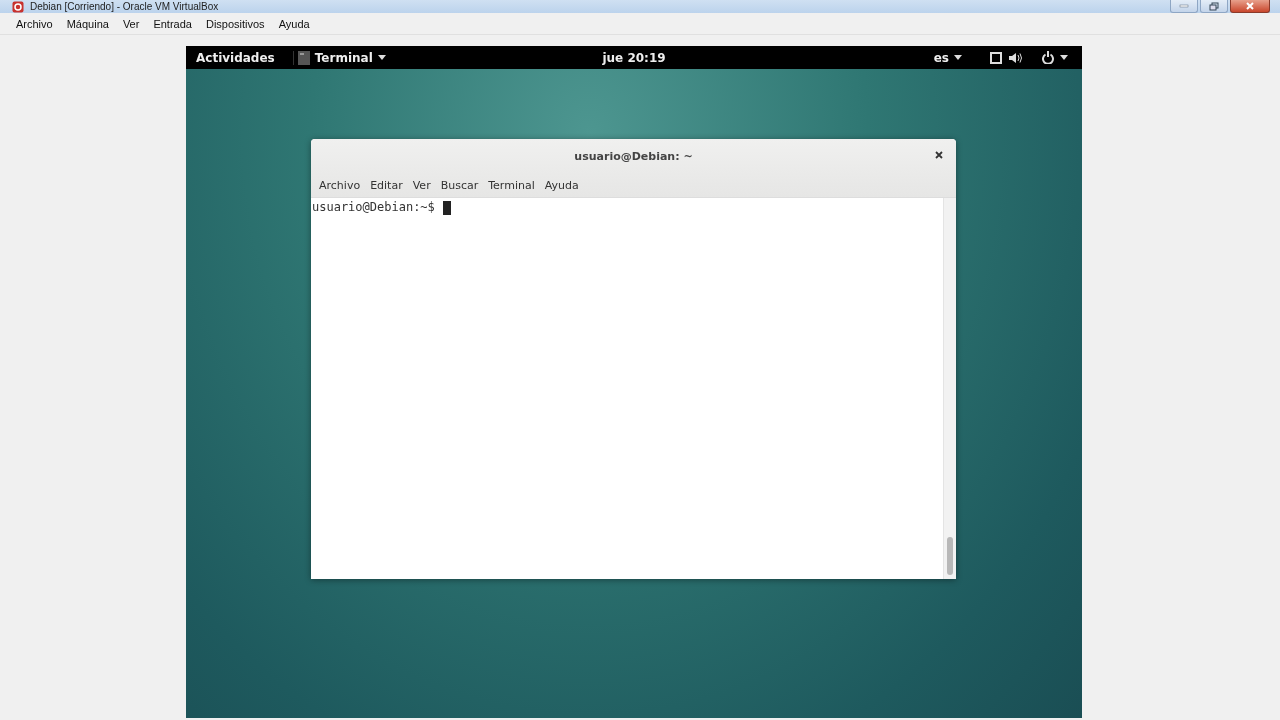 The image size is (1280, 720). Describe the element at coordinates (124, 6) in the screenshot. I see `window-title: Debian [Corriendo] - Oracle VM VirtualBox` at that location.